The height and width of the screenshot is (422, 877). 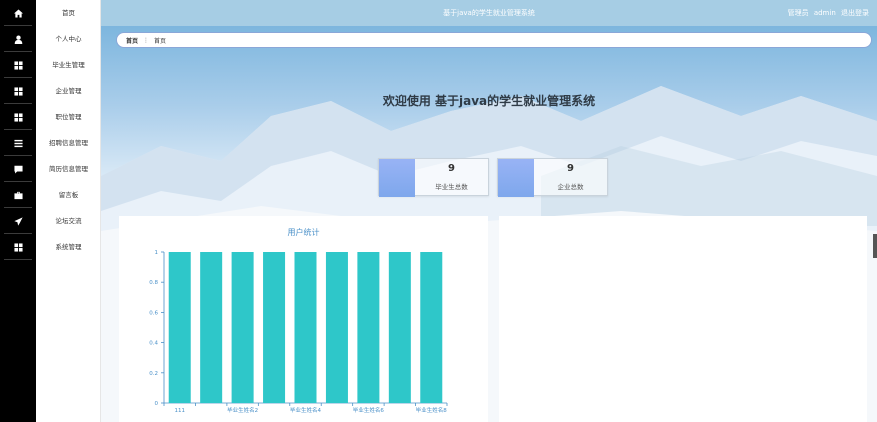 What do you see at coordinates (68, 39) in the screenshot?
I see `sidebar-item-label: 个人中心` at bounding box center [68, 39].